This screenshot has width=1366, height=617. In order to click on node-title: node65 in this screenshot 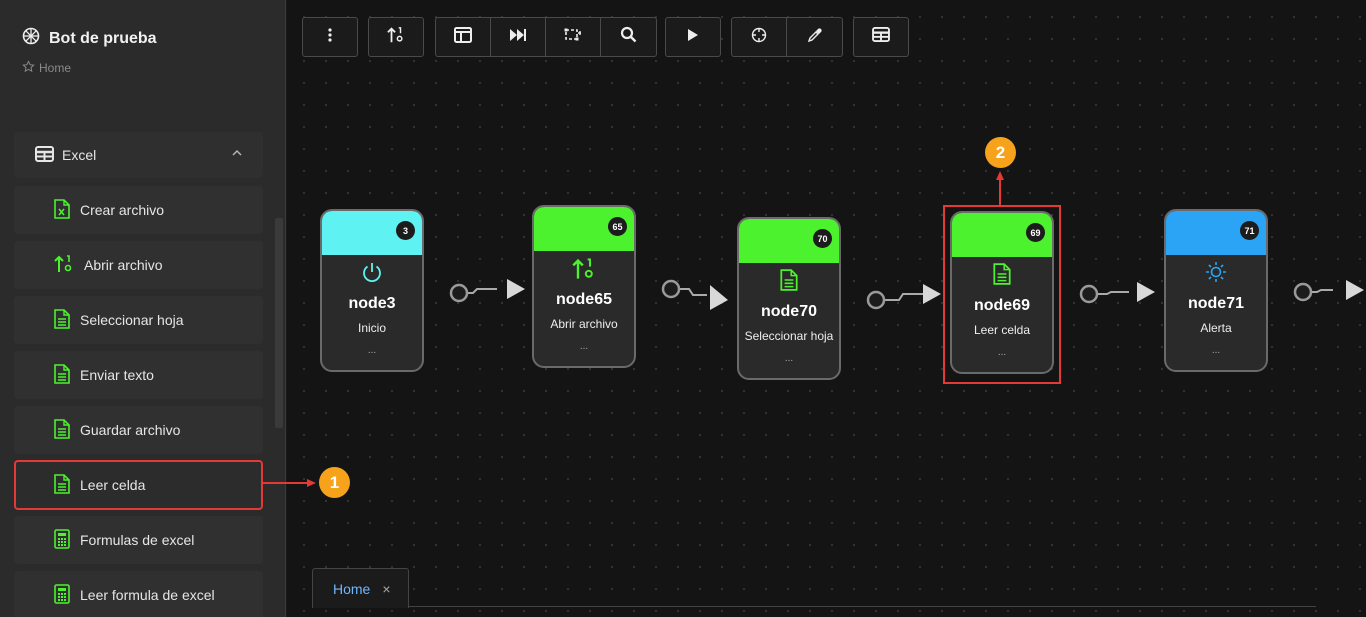, I will do `click(583, 299)`.